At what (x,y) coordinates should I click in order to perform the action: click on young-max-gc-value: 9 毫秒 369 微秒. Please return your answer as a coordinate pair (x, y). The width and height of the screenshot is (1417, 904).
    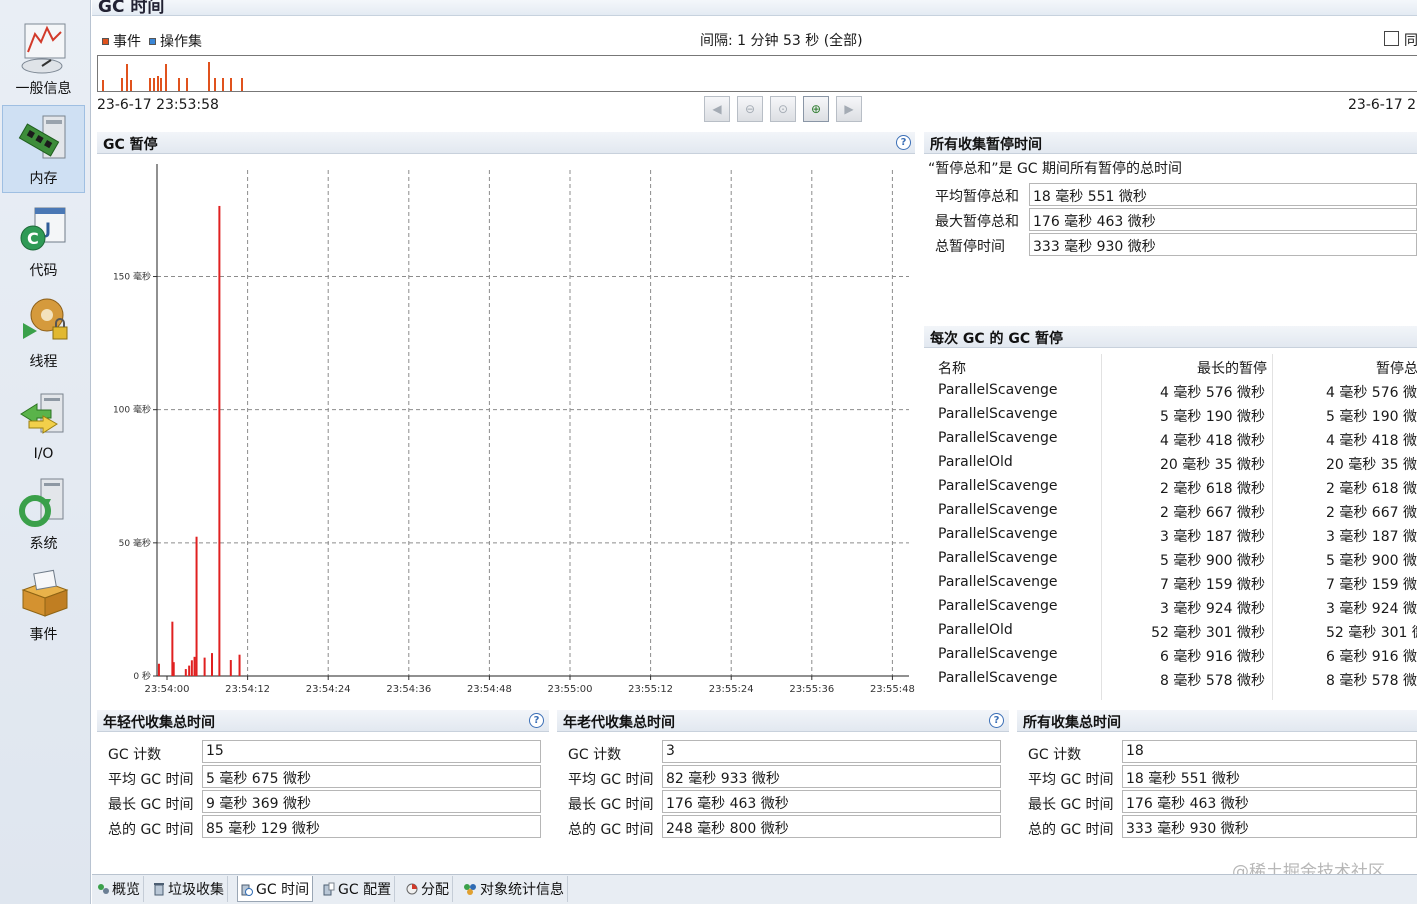
    Looking at the image, I should click on (371, 801).